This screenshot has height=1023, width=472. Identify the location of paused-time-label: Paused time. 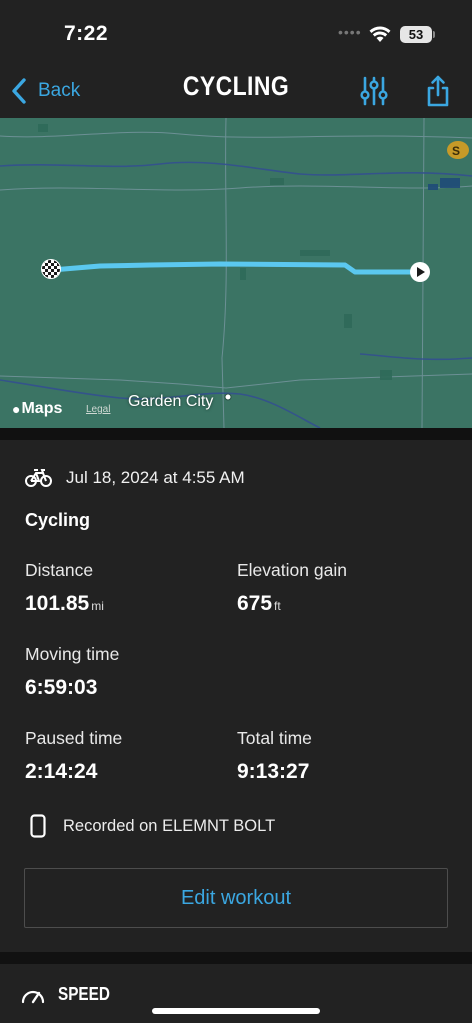
(74, 738).